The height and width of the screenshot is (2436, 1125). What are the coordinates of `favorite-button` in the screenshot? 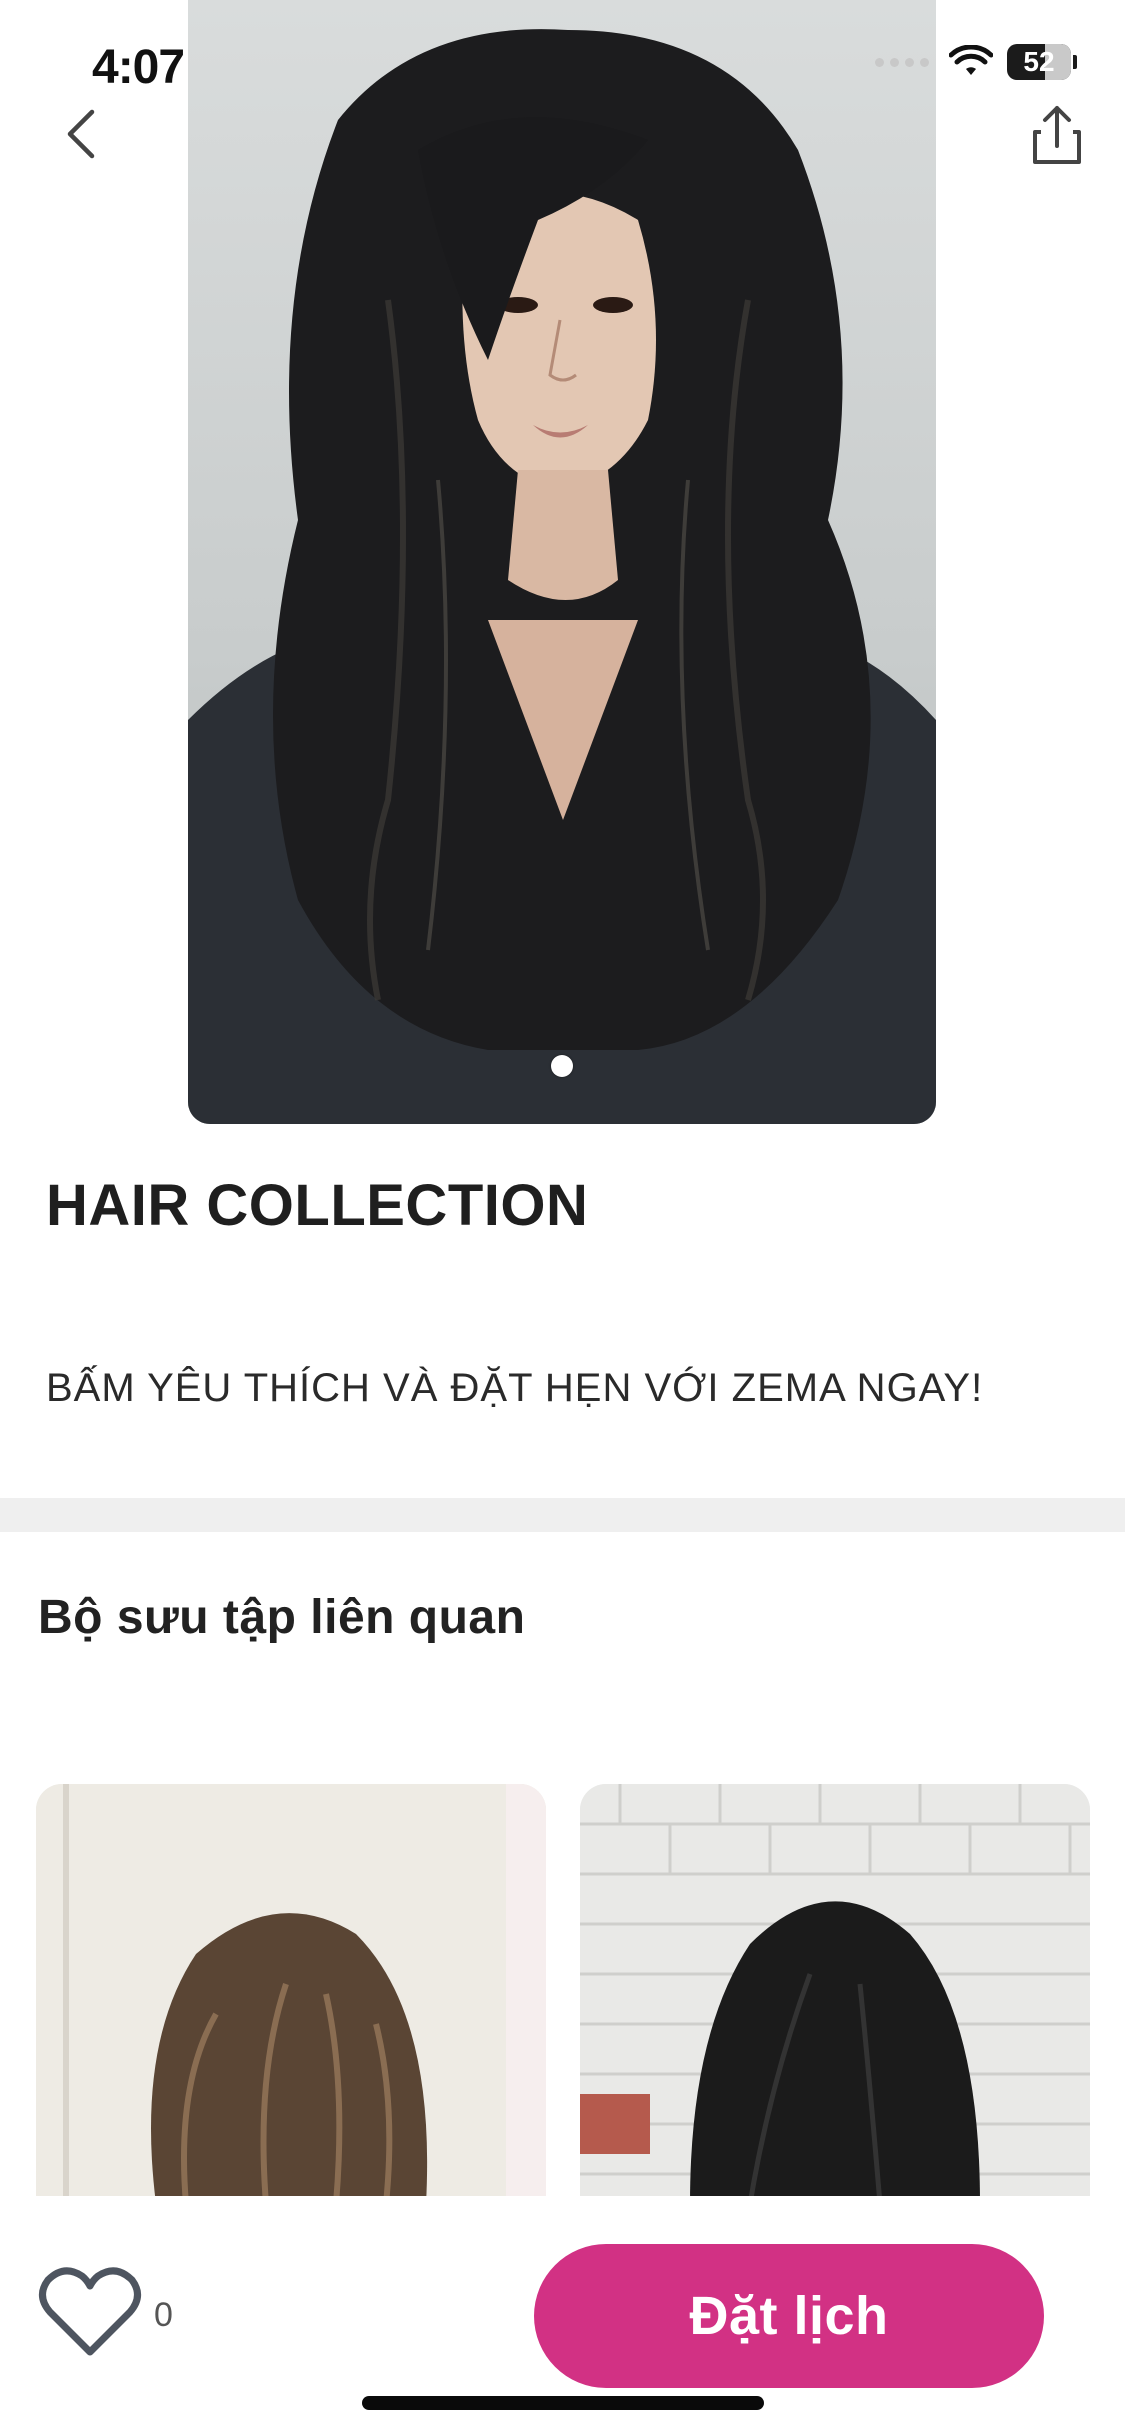 It's located at (90, 2312).